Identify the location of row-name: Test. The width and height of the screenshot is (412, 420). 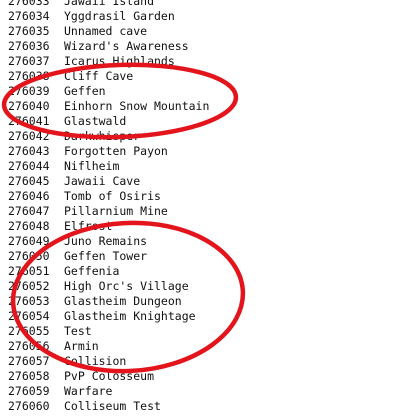
(78, 331).